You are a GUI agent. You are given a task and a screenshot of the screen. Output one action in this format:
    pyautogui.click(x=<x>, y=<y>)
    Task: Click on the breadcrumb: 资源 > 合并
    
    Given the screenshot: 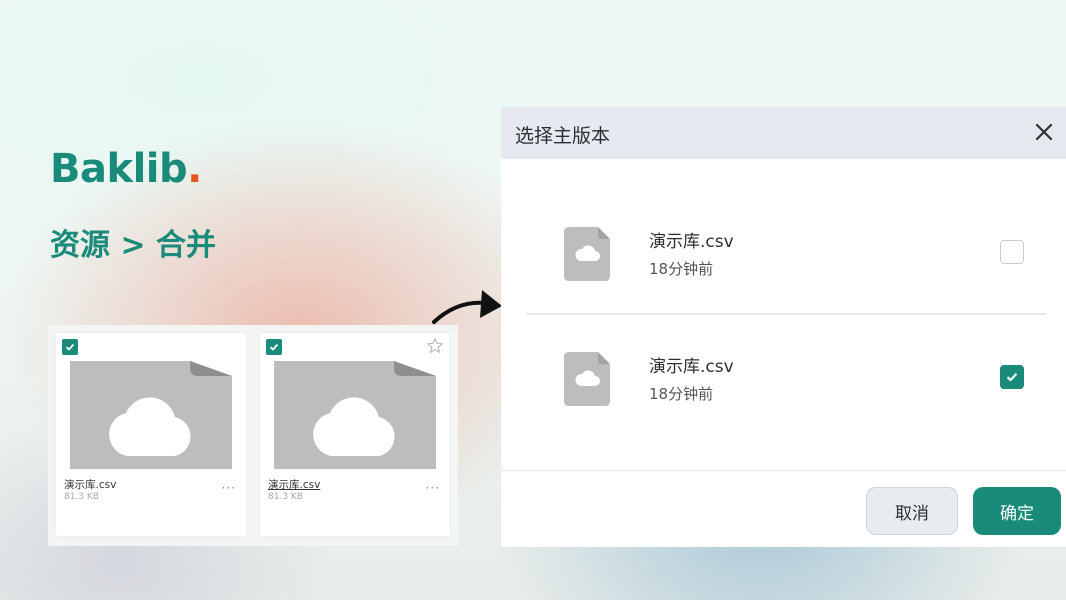 What is the action you would take?
    pyautogui.click(x=133, y=245)
    